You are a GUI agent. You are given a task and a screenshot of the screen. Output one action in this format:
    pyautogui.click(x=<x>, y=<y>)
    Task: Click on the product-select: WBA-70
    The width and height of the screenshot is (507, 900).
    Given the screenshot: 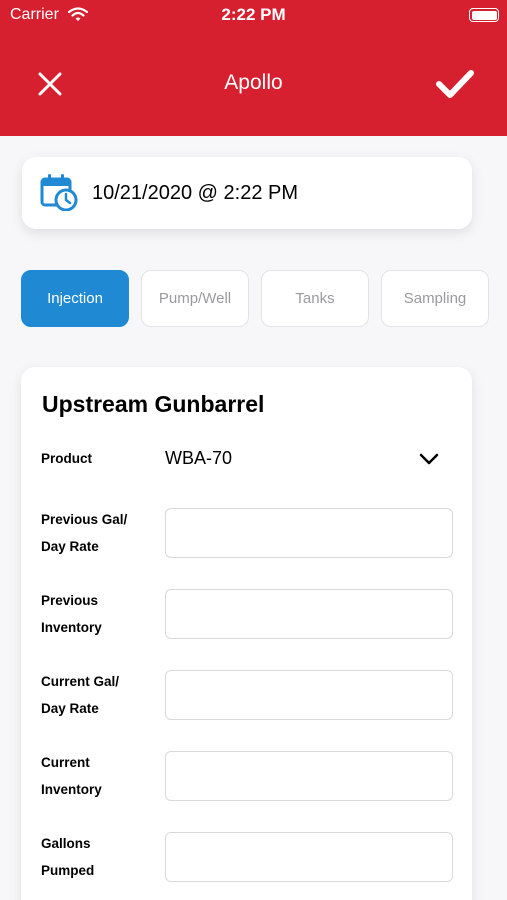 What is the action you would take?
    pyautogui.click(x=198, y=458)
    